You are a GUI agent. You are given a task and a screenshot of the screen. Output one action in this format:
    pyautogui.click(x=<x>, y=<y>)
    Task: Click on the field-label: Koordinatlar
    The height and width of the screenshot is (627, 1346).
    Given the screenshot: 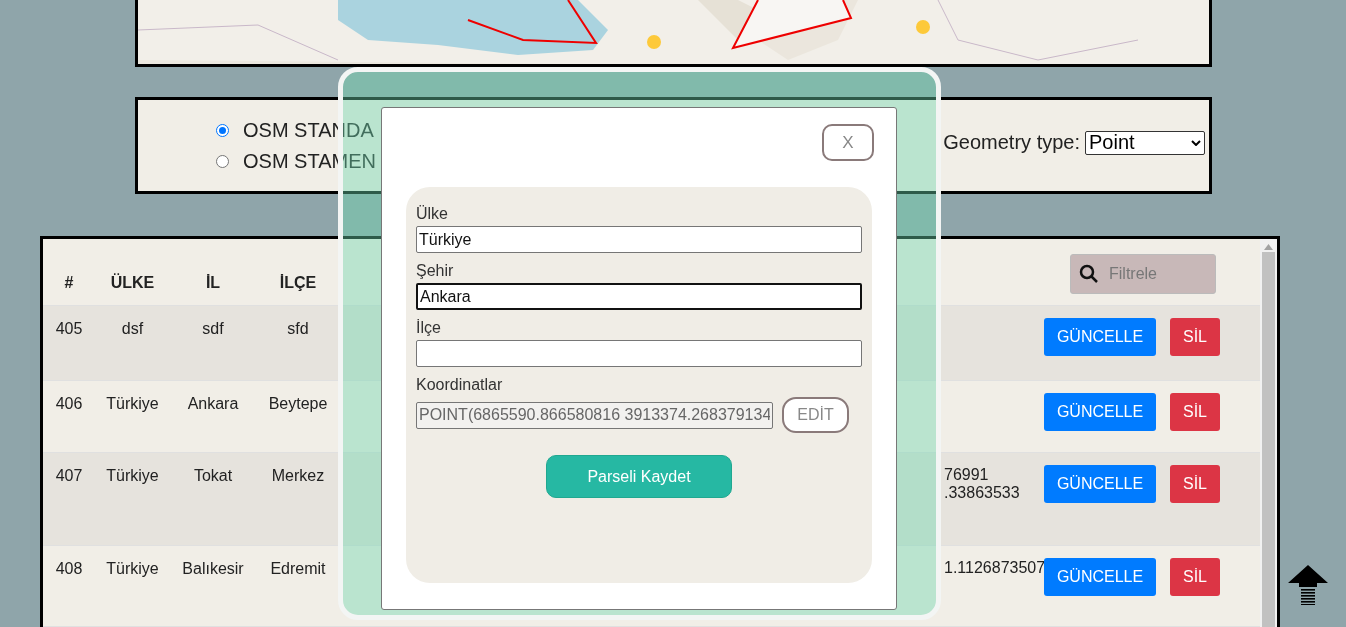 What is the action you would take?
    pyautogui.click(x=460, y=385)
    